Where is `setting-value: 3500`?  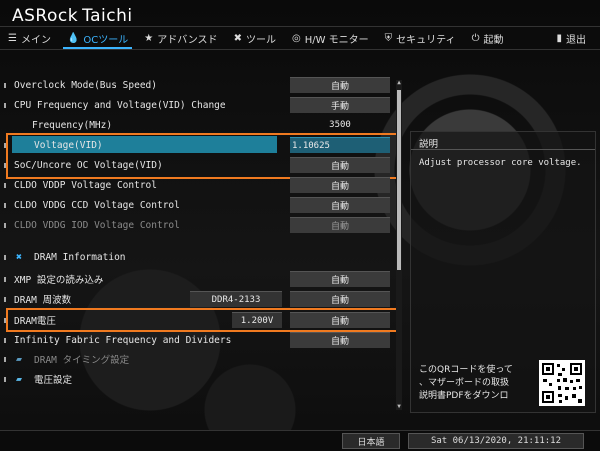
setting-value: 3500 is located at coordinates (340, 125).